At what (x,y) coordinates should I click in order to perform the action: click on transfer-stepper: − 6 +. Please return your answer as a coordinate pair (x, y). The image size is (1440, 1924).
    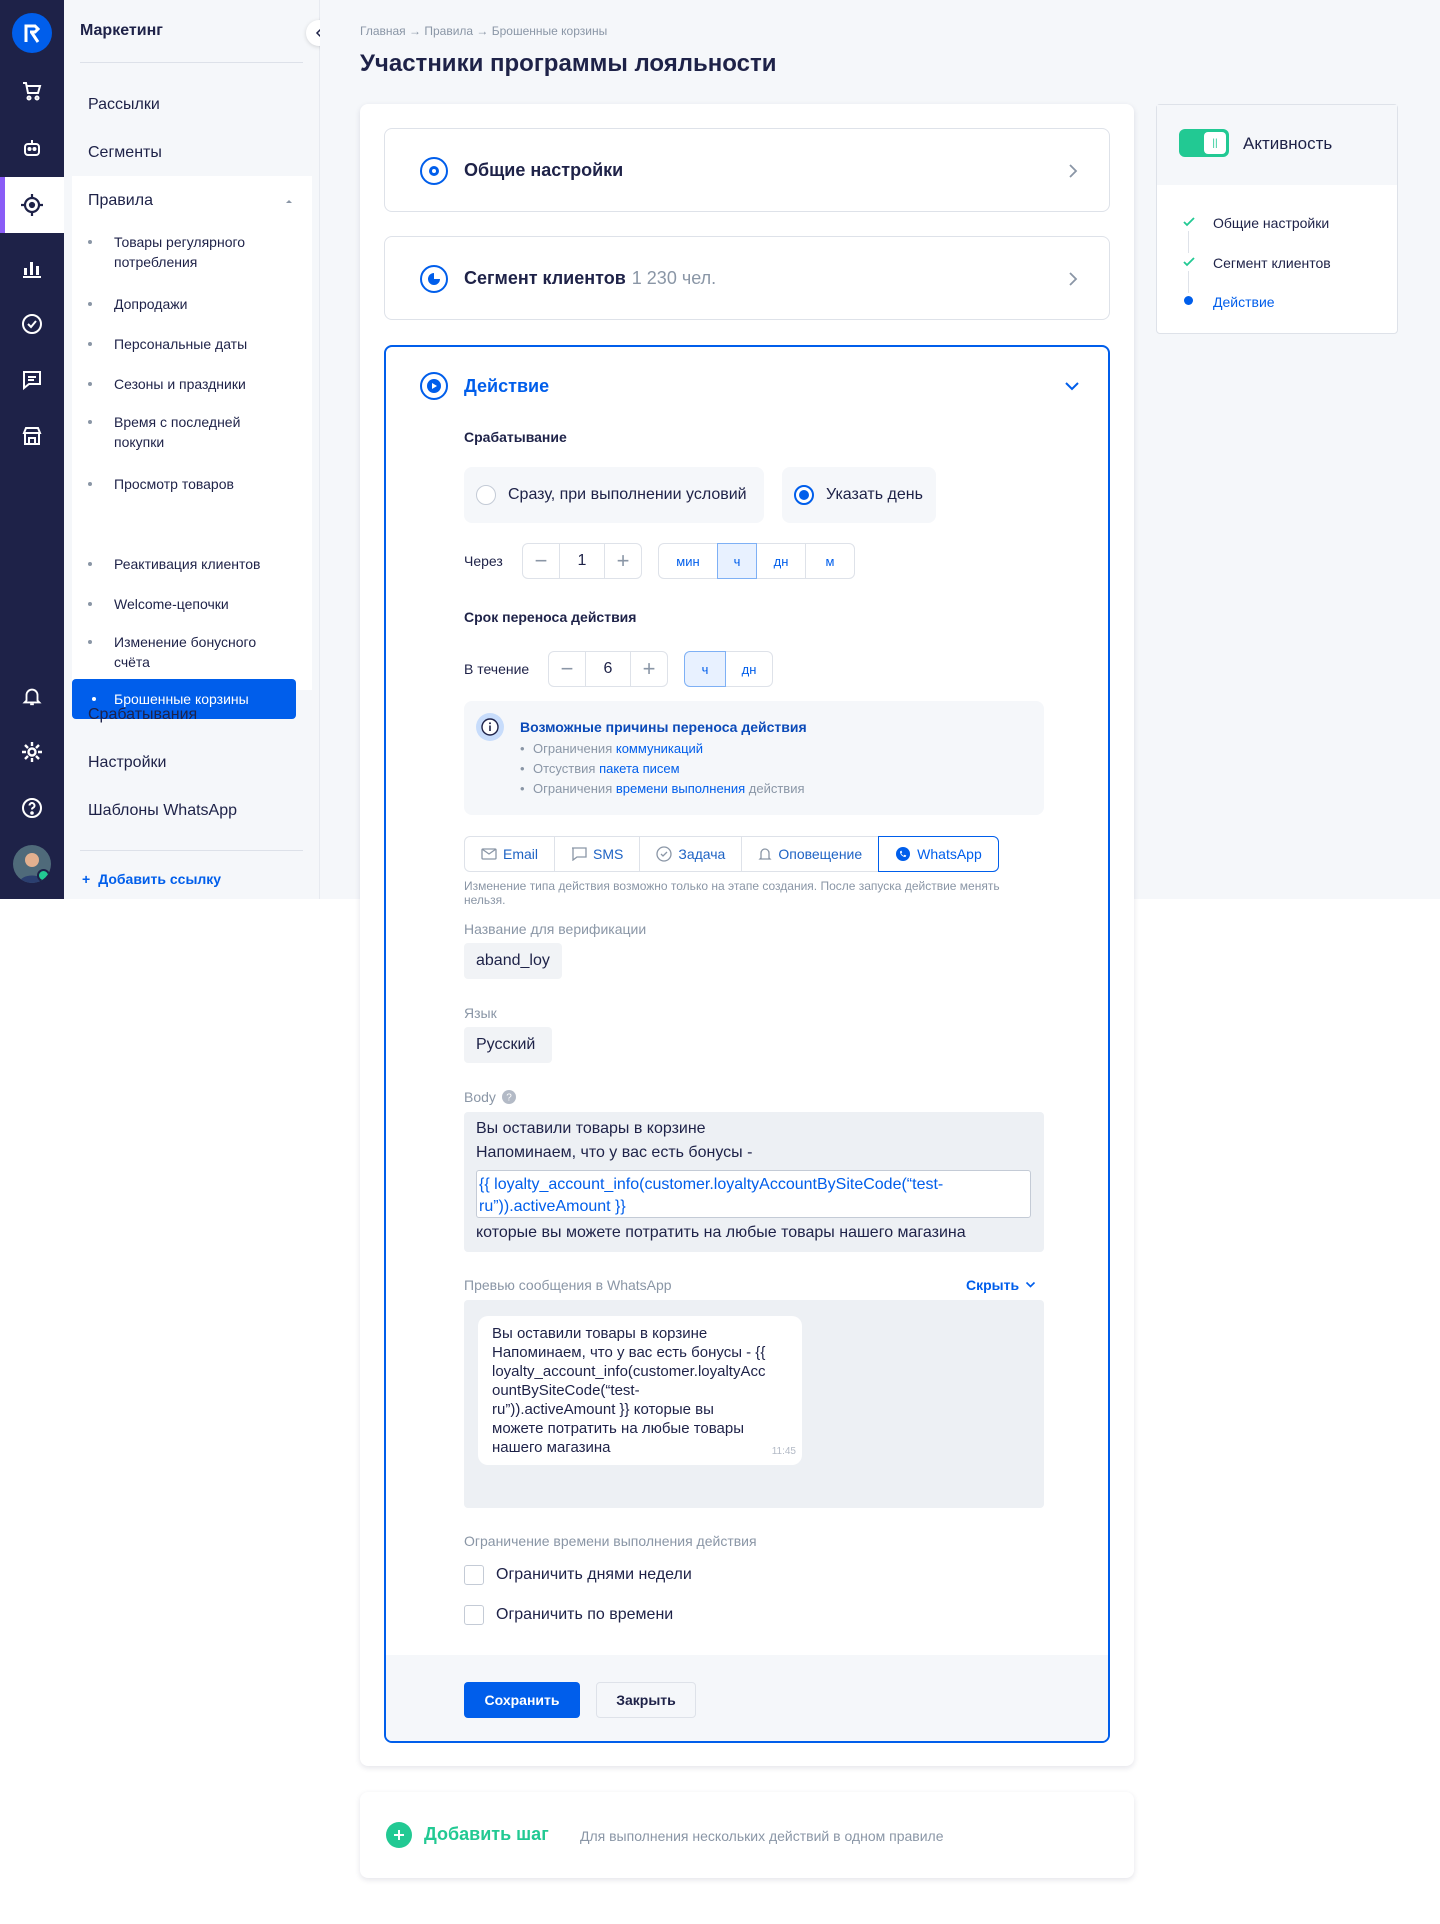
    Looking at the image, I should click on (608, 669).